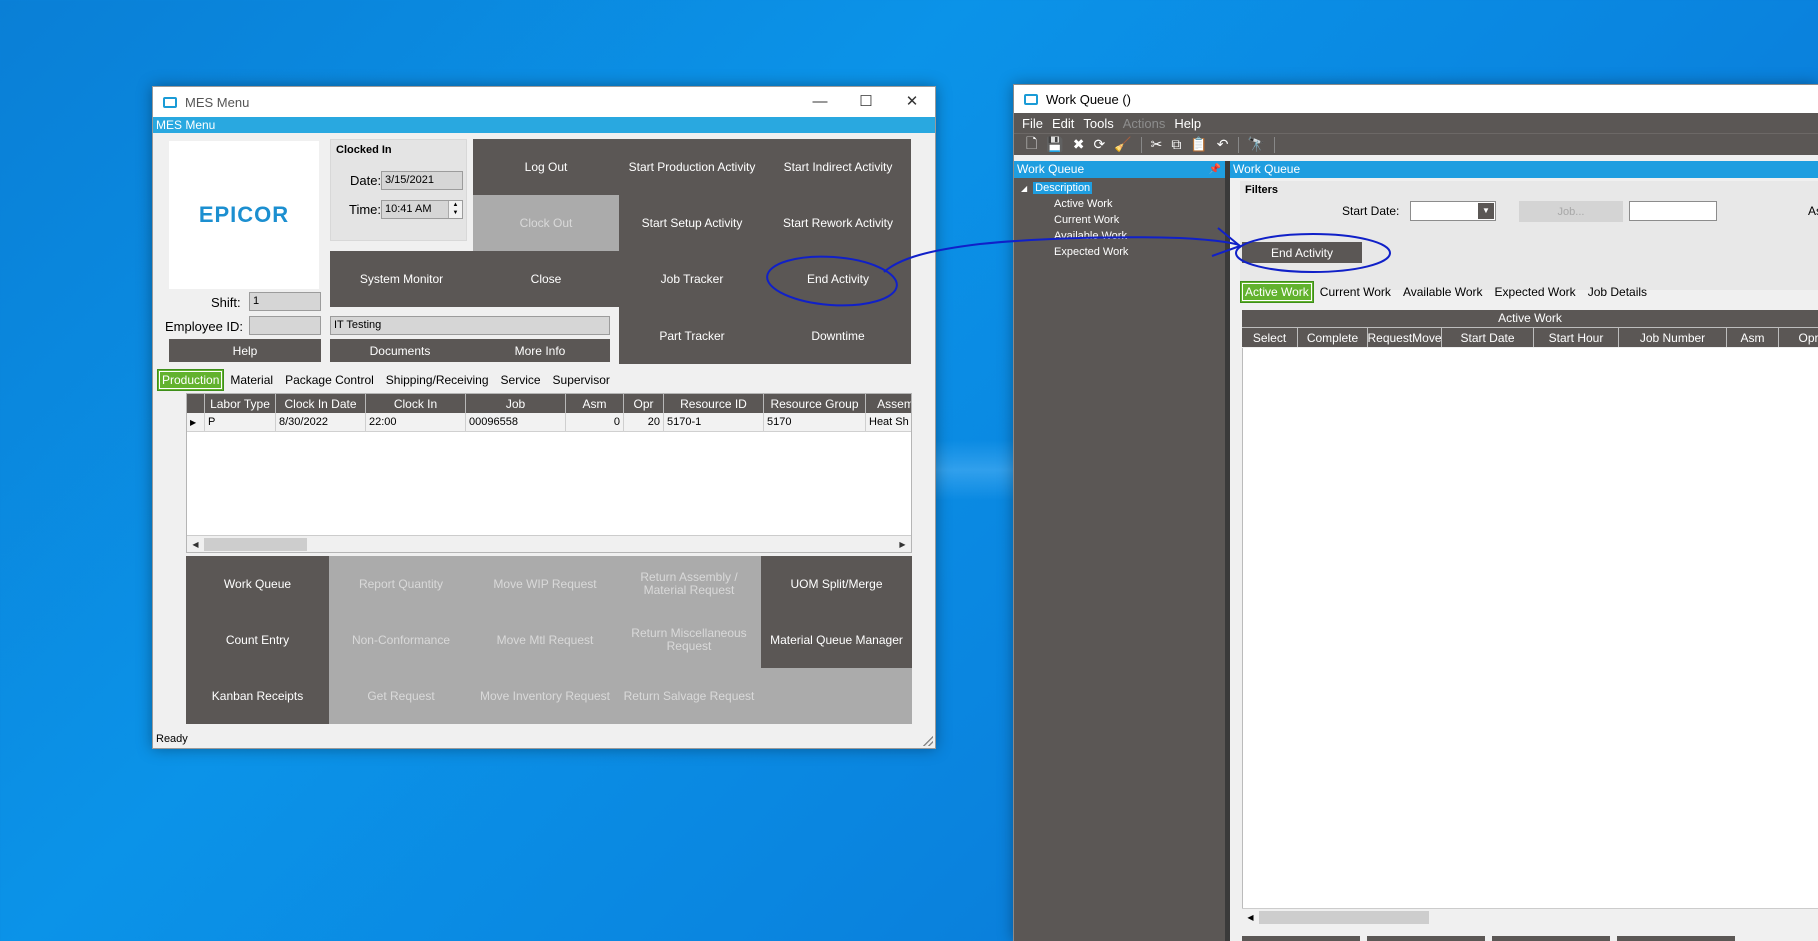  What do you see at coordinates (1416, 99) in the screenshot?
I see `wq-title-bar: Work Queue ()` at bounding box center [1416, 99].